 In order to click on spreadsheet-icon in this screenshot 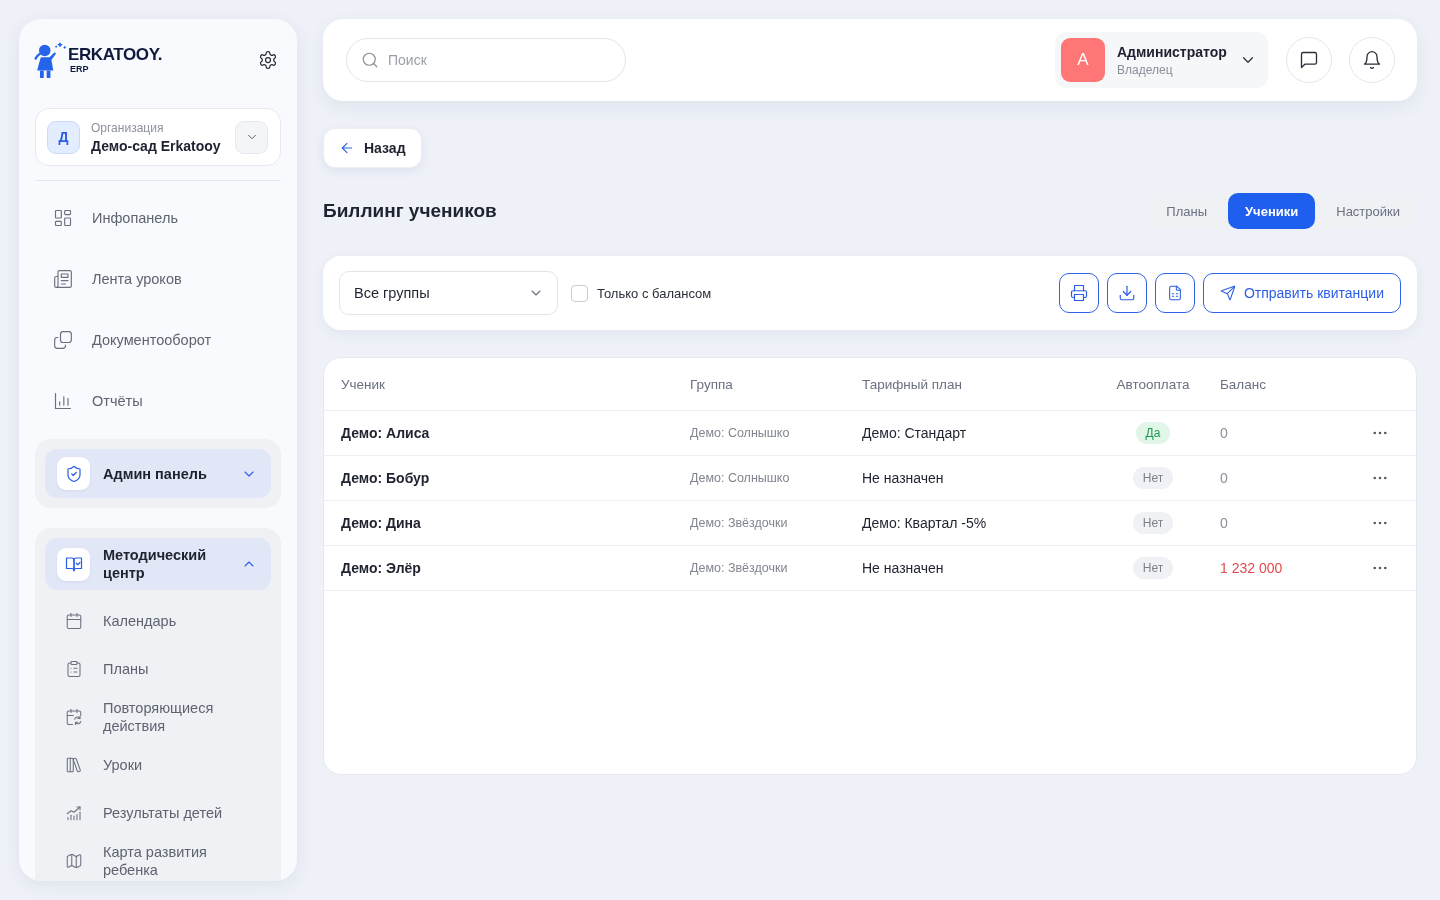, I will do `click(1174, 293)`.